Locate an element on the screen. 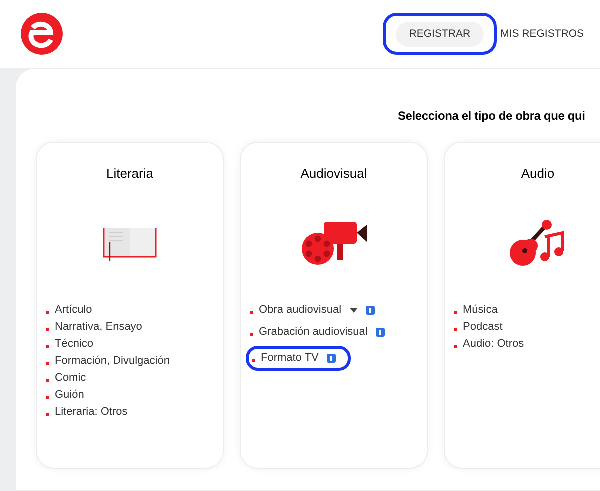  list-item: Técnico is located at coordinates (70, 344).